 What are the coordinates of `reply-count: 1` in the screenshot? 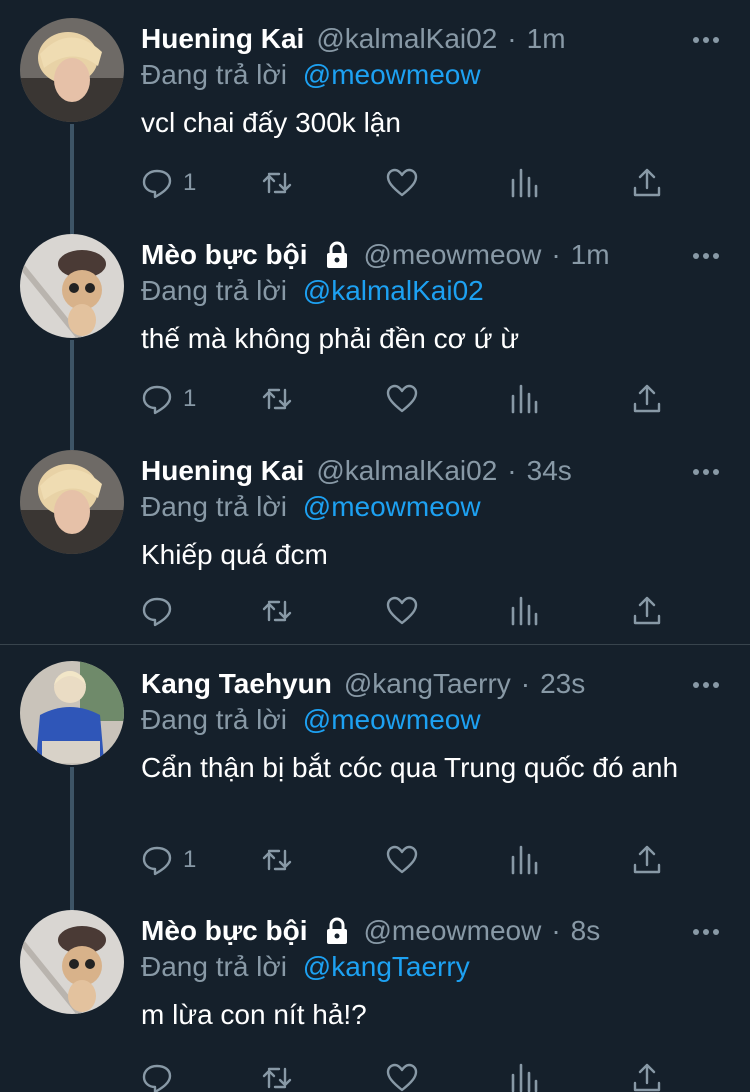 It's located at (190, 398).